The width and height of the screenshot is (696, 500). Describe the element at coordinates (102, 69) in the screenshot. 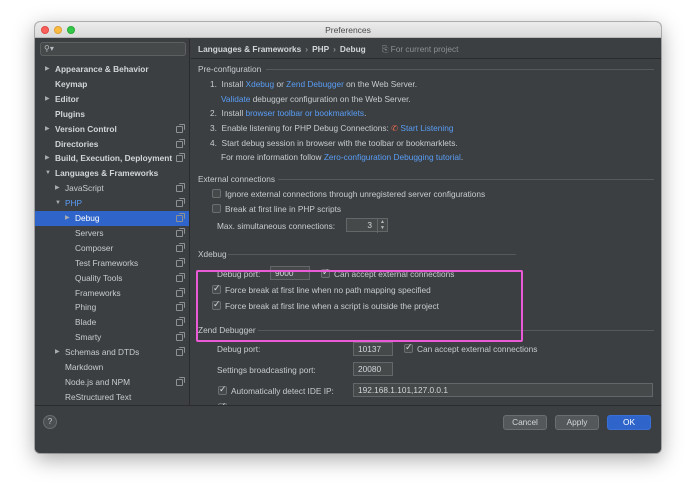

I see `sidebar-item-label: Appearance & Behavior` at that location.